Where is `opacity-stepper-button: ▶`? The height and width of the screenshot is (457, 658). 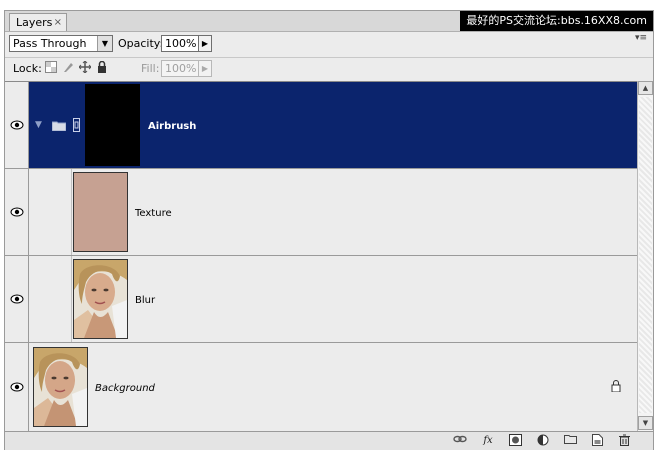
opacity-stepper-button: ▶ is located at coordinates (205, 43).